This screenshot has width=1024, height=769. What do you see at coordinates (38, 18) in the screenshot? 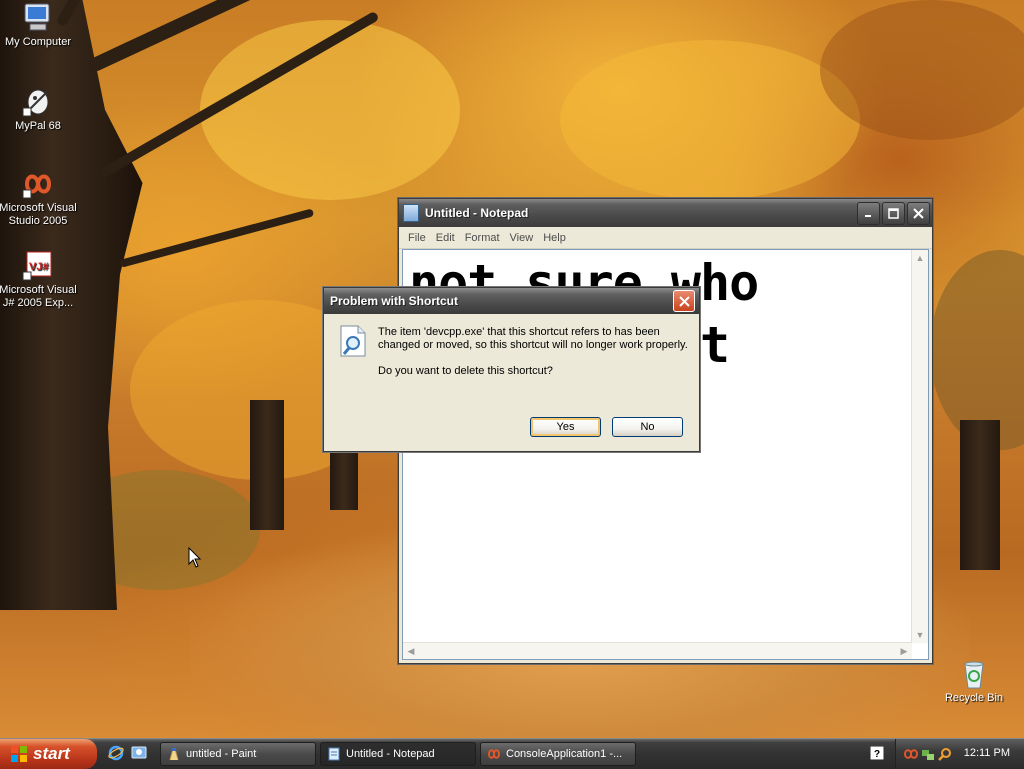
I see `my-computer-icon` at bounding box center [38, 18].